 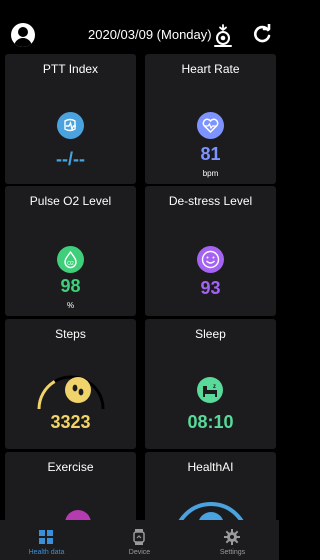 What do you see at coordinates (46, 537) in the screenshot?
I see `grid-icon` at bounding box center [46, 537].